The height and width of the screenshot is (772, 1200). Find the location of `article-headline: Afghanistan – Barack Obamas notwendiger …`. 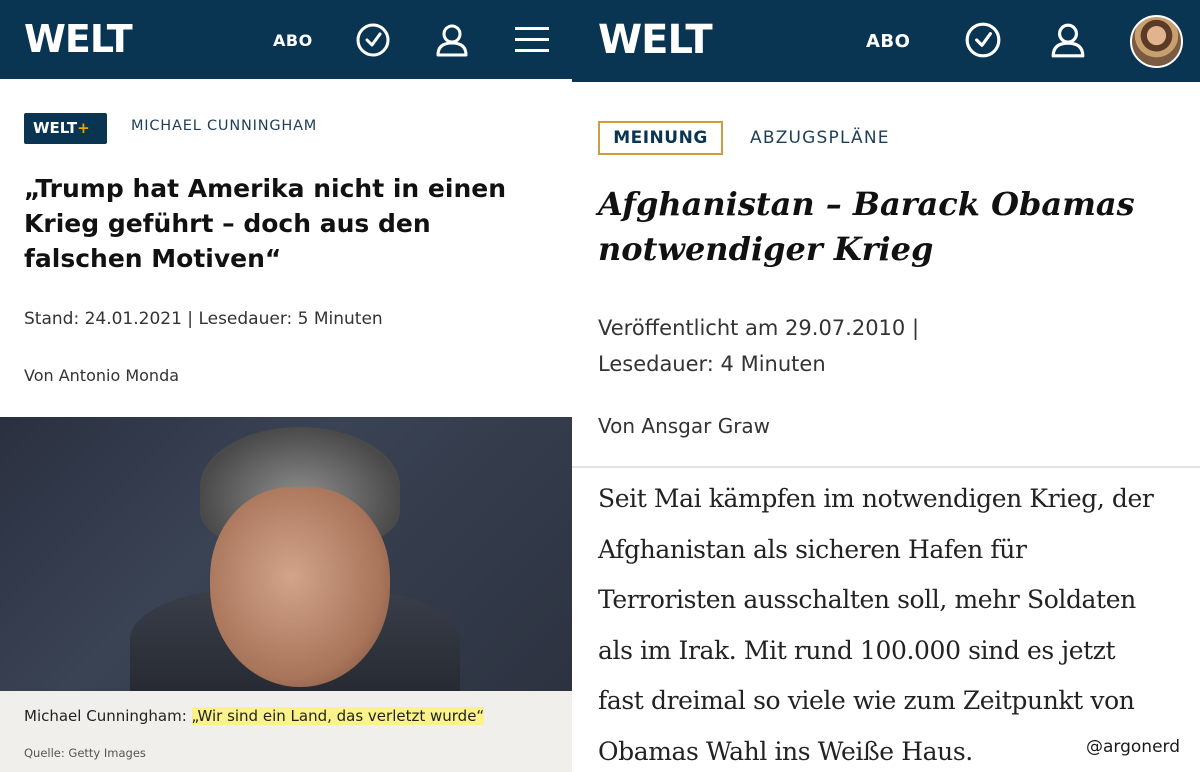

article-headline: Afghanistan – Barack Obamas notwendiger … is located at coordinates (888, 227).